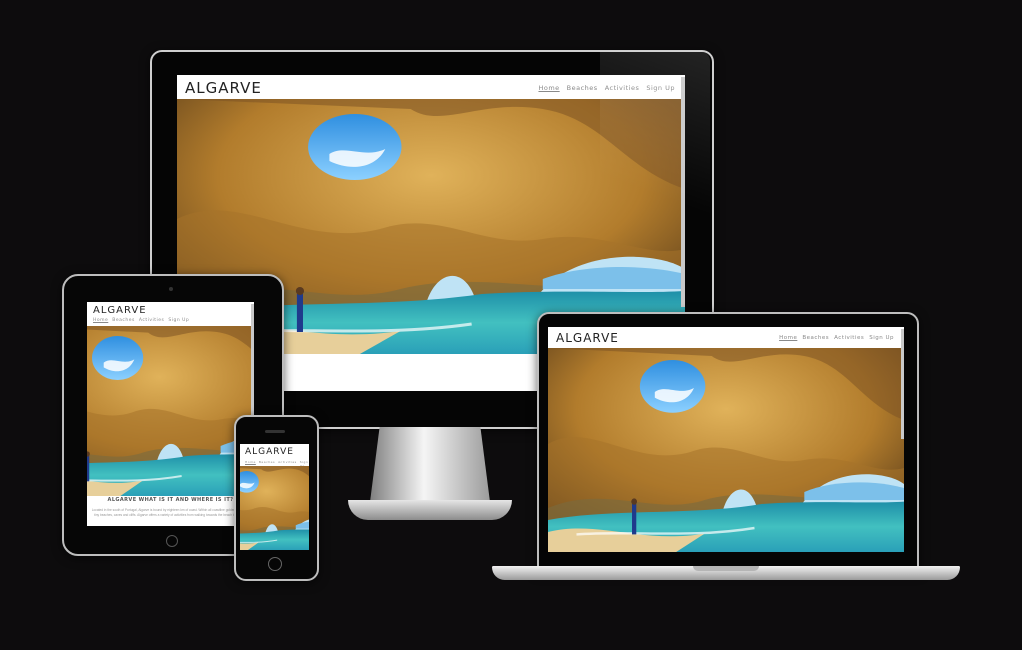  Describe the element at coordinates (275, 431) in the screenshot. I see `phone-speaker` at that location.